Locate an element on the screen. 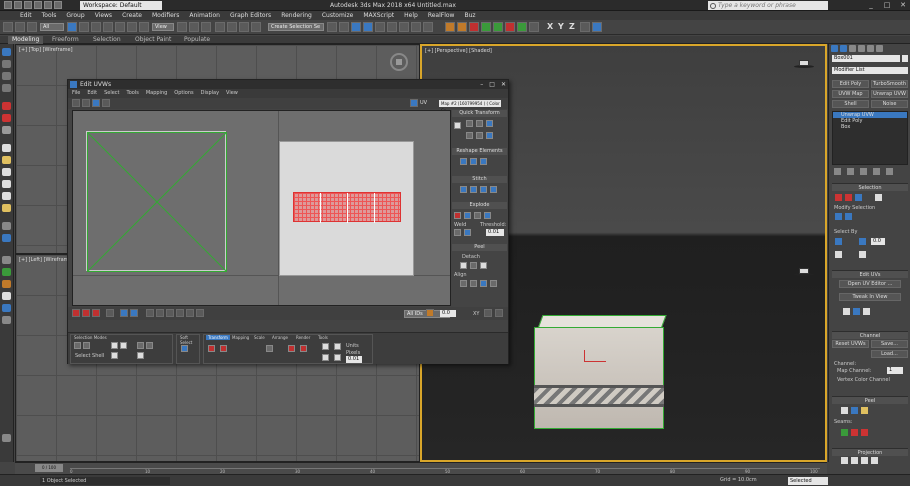 The image size is (910, 486). quick-map-icon is located at coordinates (856, 311).